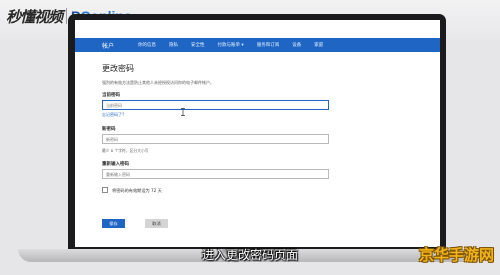 This screenshot has width=500, height=275. Describe the element at coordinates (231, 45) in the screenshot. I see `nav-item-billing: 付款与账单 ▾` at that location.